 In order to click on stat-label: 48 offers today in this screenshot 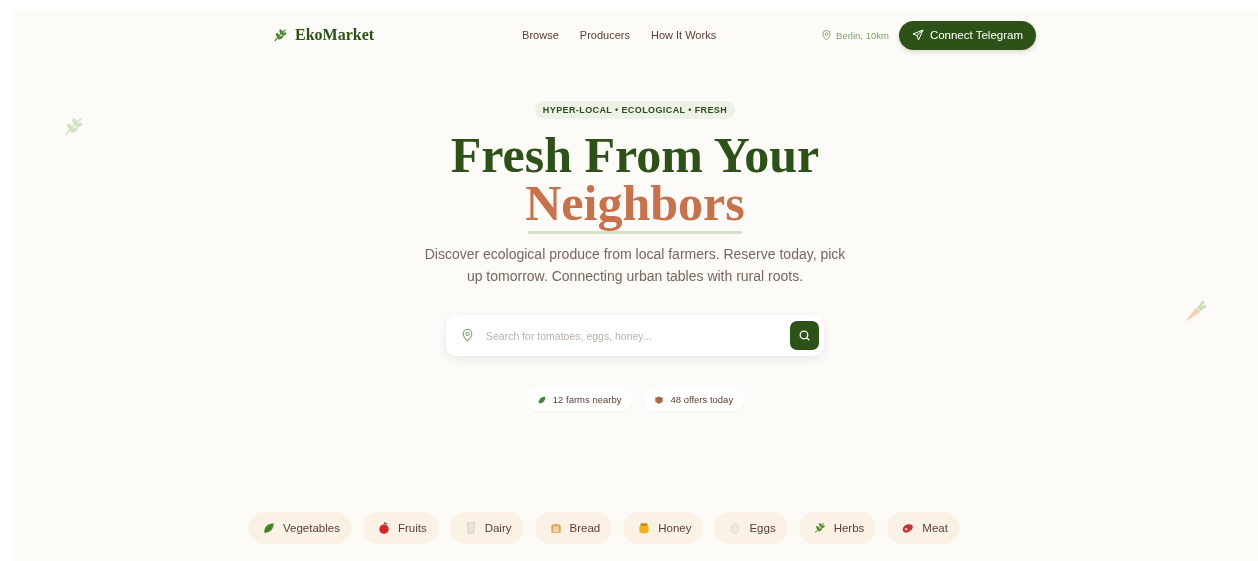, I will do `click(702, 399)`.